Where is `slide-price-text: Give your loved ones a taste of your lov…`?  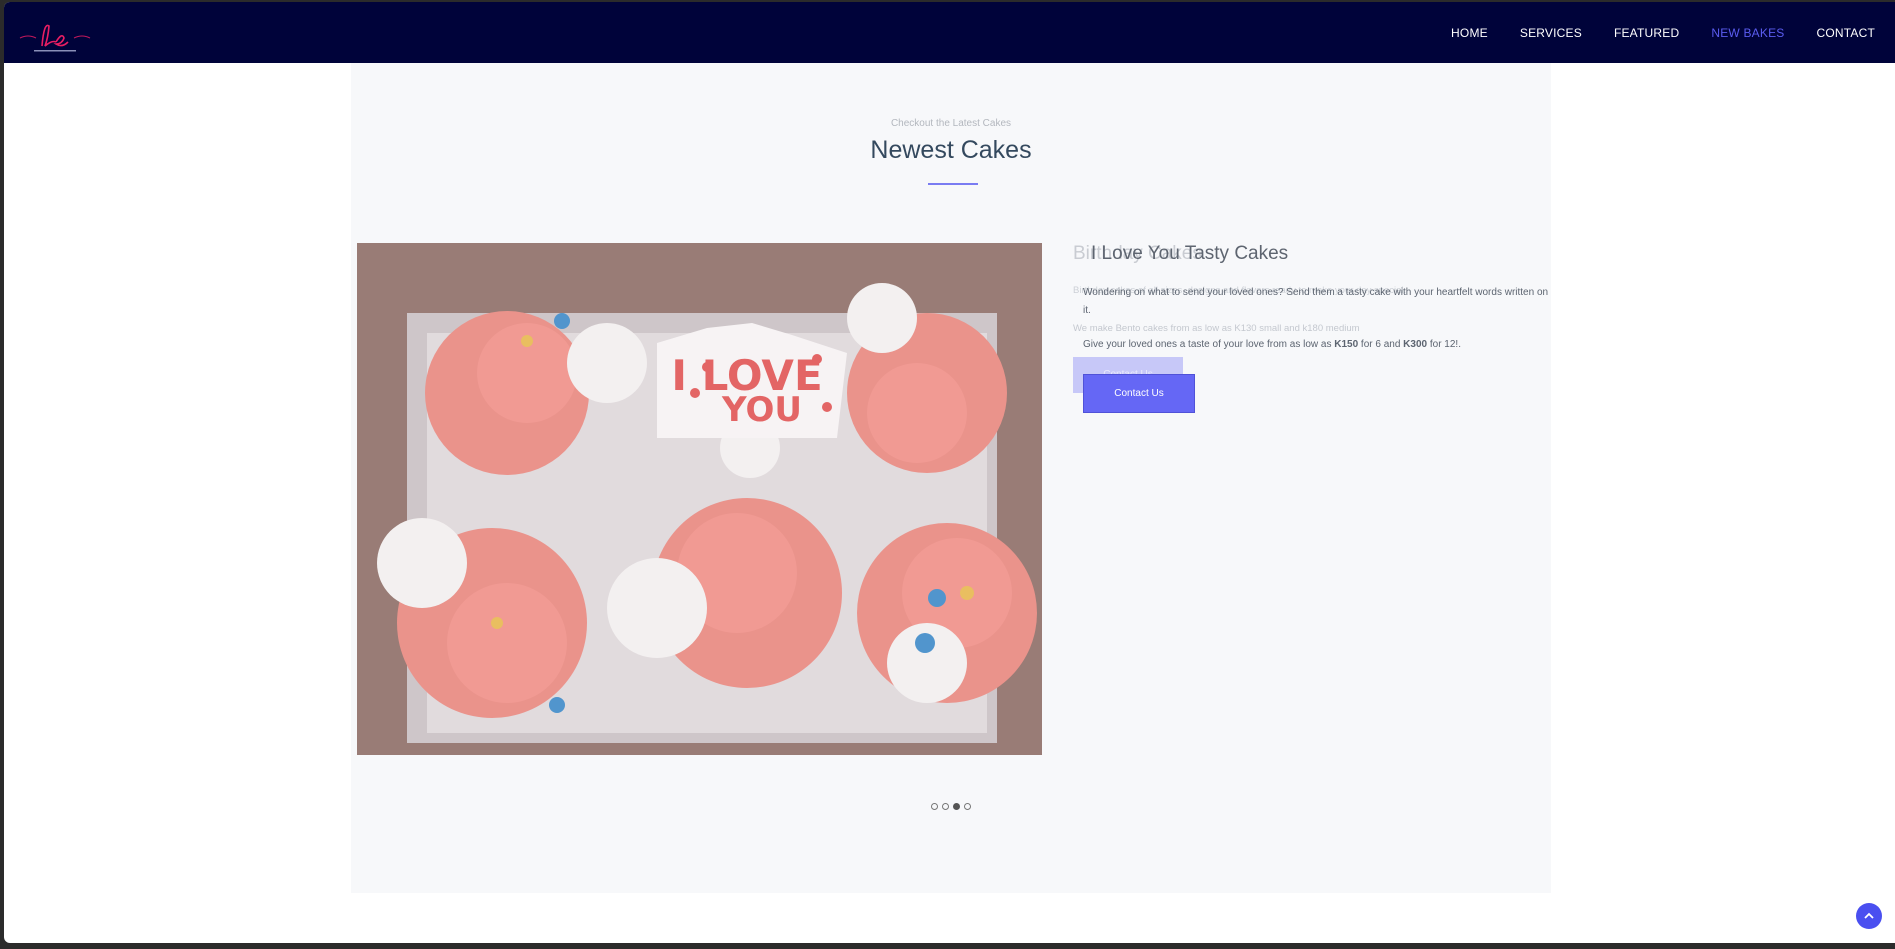 slide-price-text: Give your loved ones a taste of your lov… is located at coordinates (1272, 344).